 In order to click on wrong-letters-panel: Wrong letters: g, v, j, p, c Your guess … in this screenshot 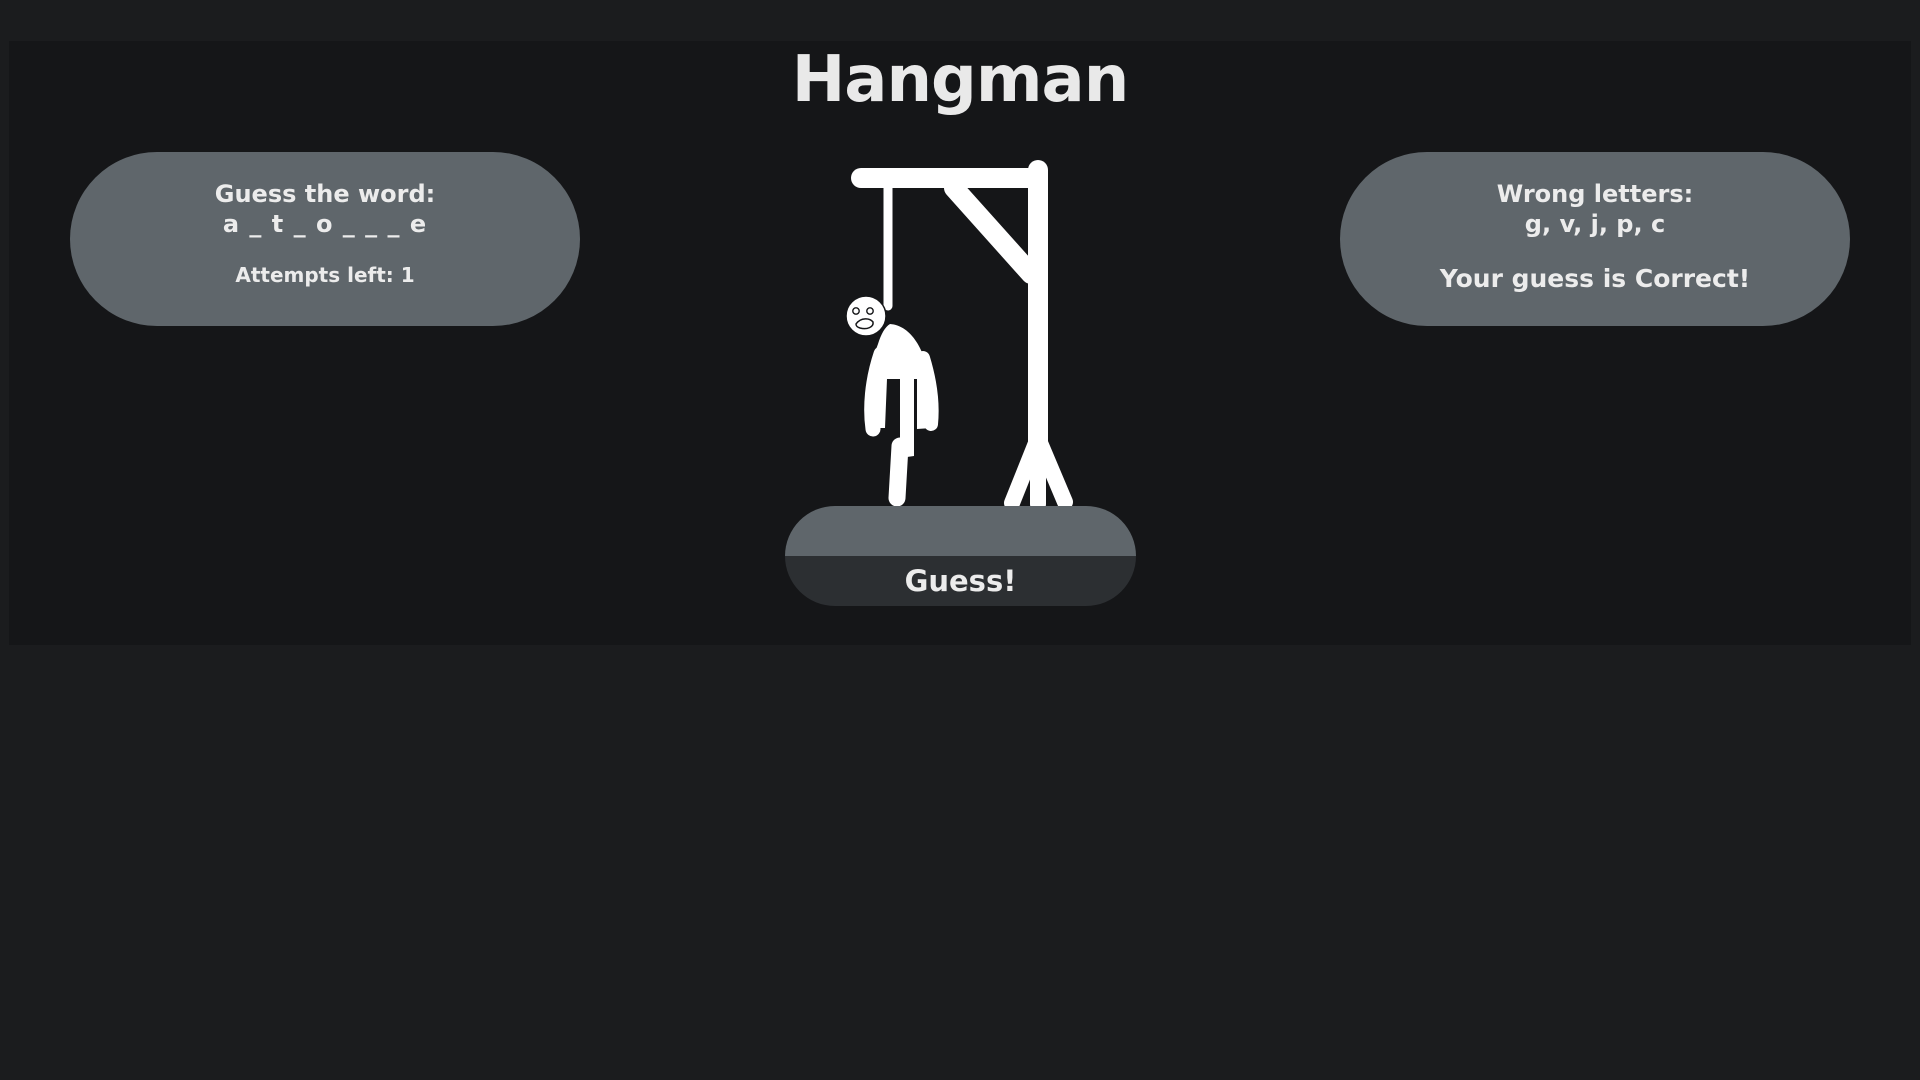, I will do `click(1595, 239)`.